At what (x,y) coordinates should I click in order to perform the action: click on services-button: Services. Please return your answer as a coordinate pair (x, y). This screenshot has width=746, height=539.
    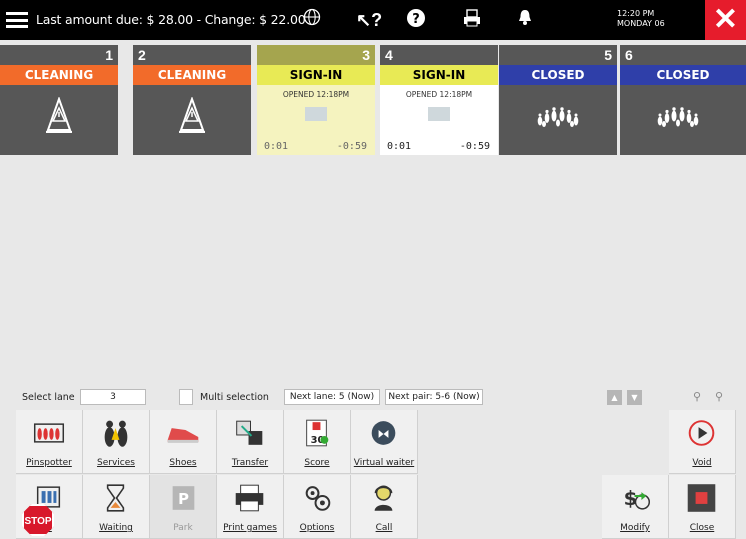
    Looking at the image, I should click on (116, 442).